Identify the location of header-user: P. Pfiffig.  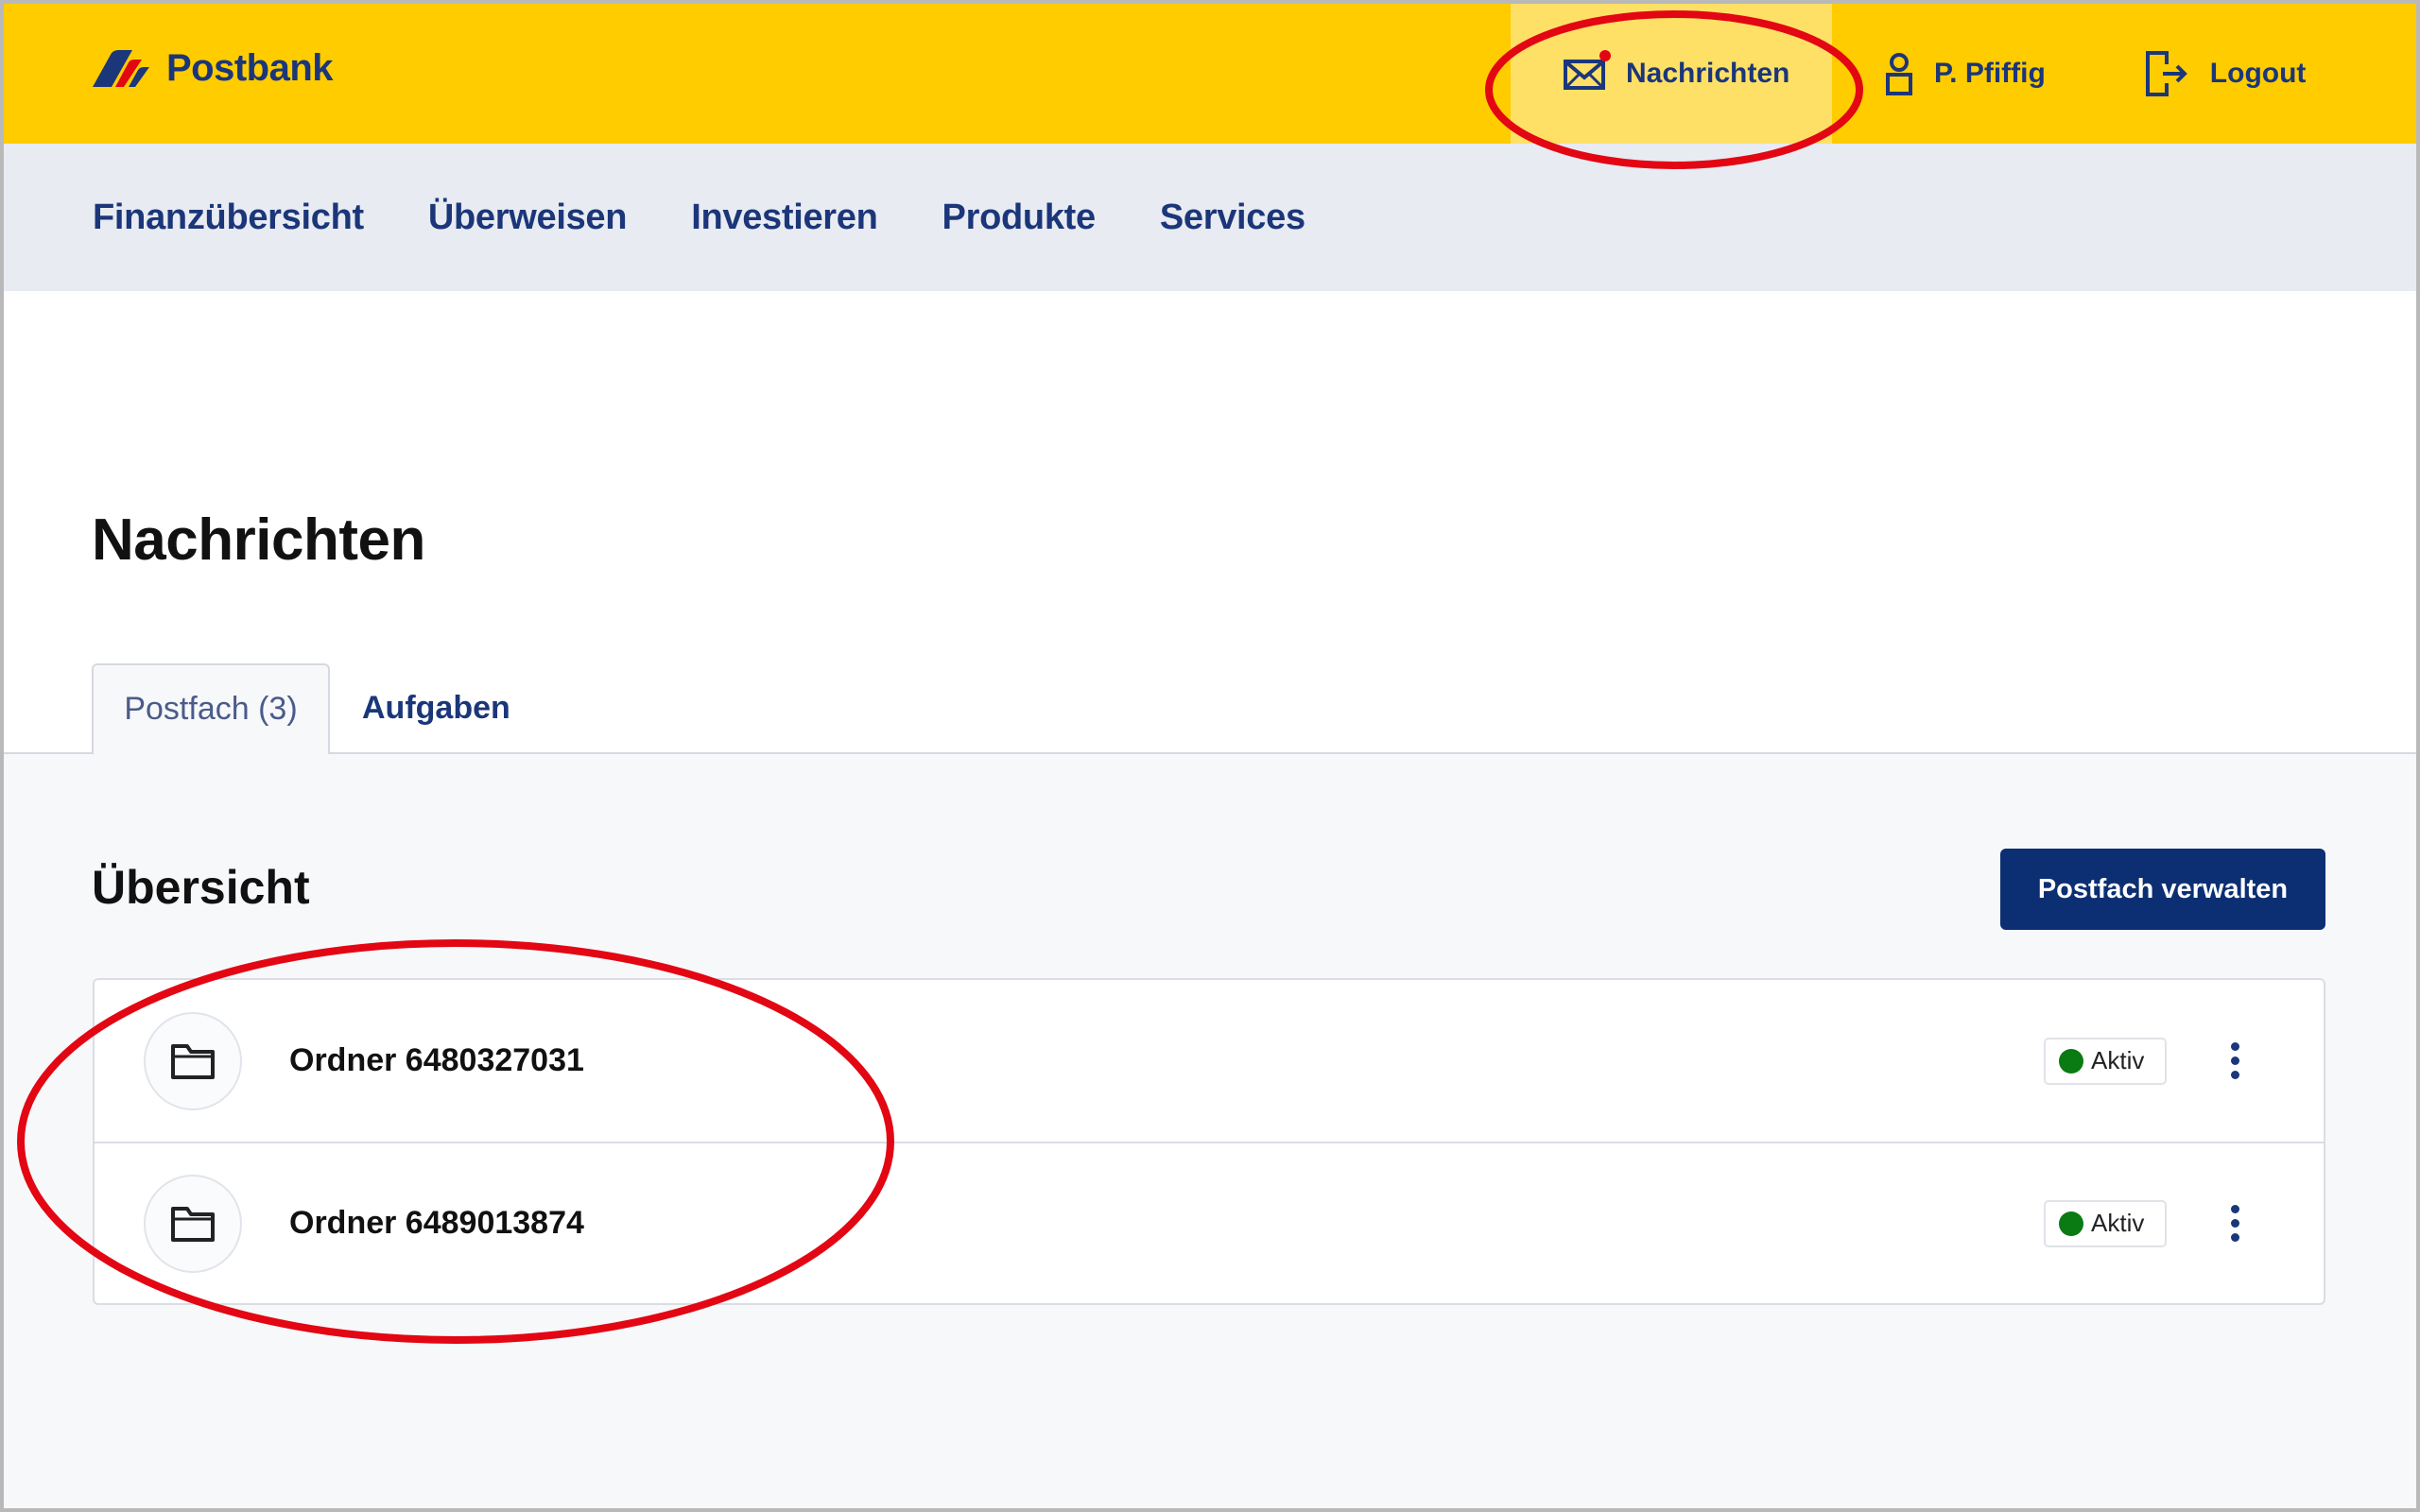
(1965, 74).